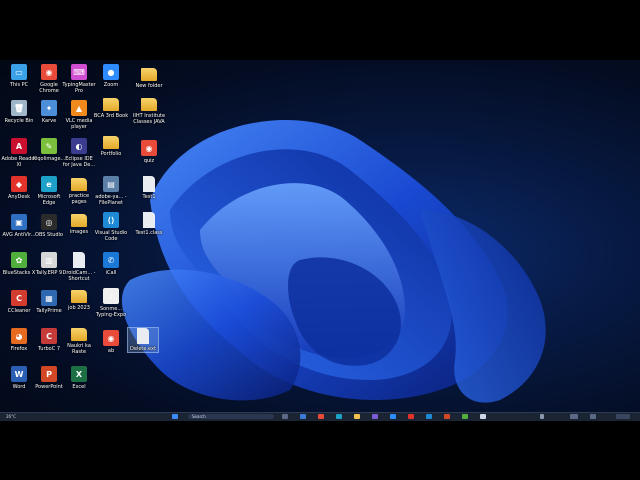  Describe the element at coordinates (19, 146) in the screenshot. I see `adobe-reader-icon: A` at that location.